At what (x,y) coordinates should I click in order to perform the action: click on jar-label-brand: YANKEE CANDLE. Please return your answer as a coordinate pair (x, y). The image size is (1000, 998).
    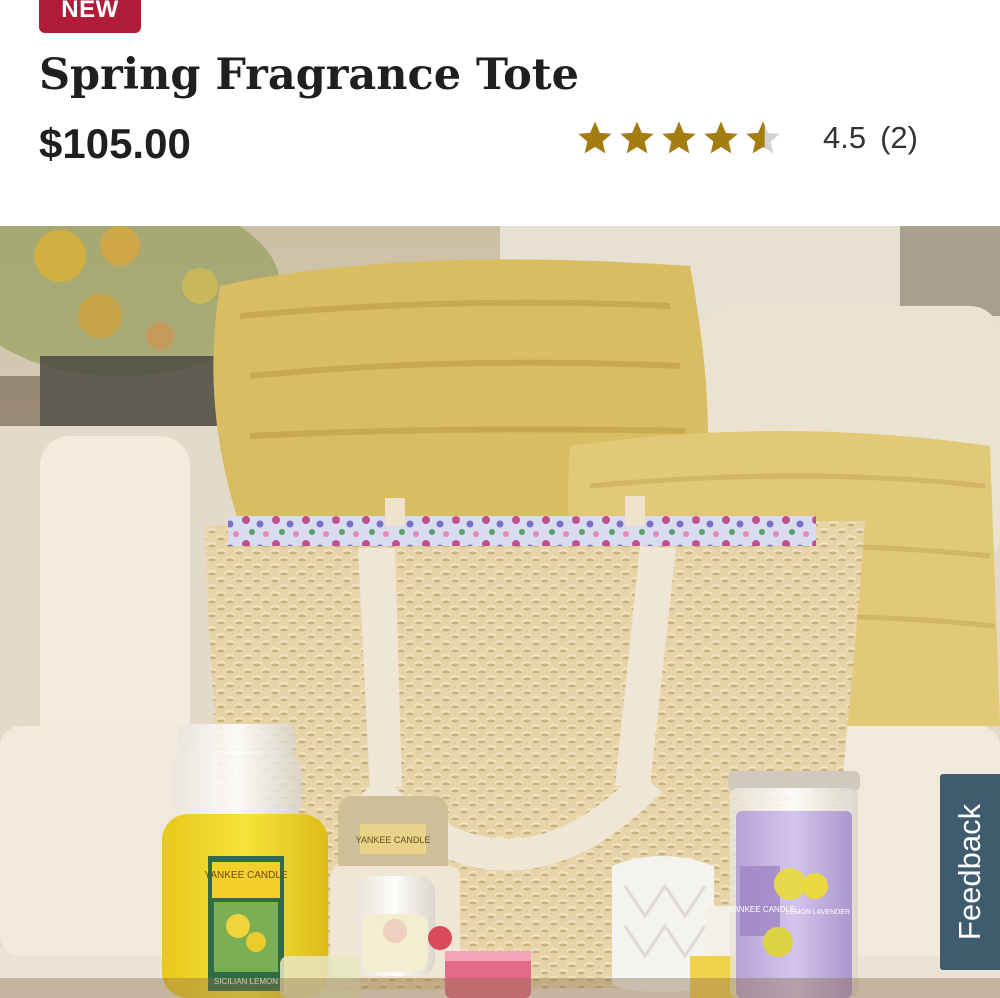
    Looking at the image, I should click on (246, 875).